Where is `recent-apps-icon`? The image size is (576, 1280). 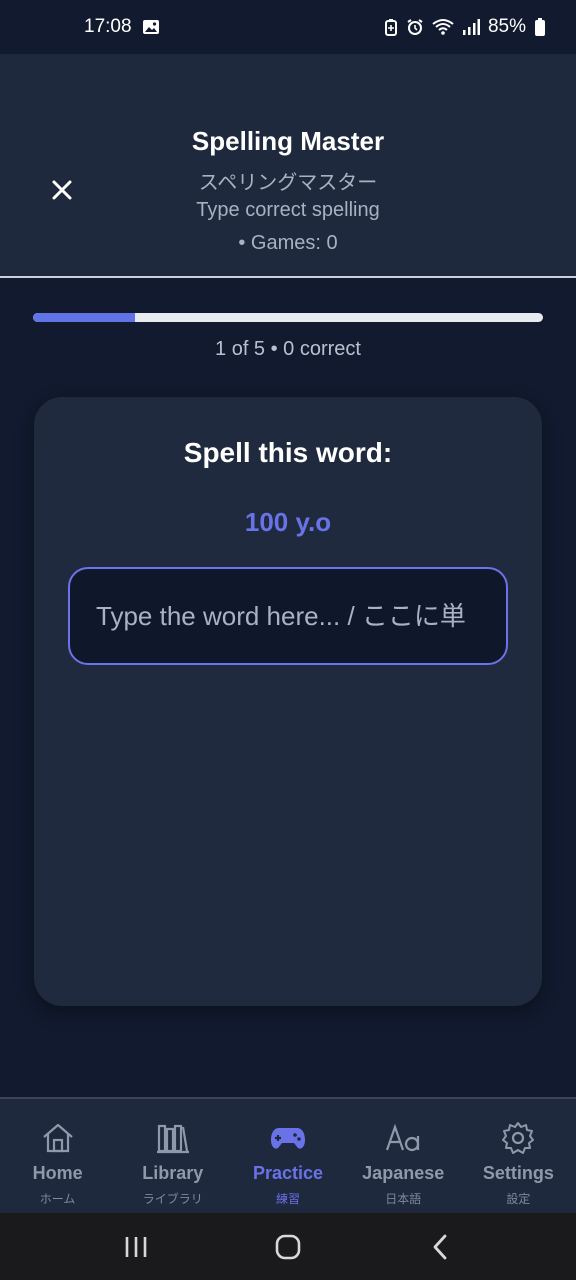 recent-apps-icon is located at coordinates (136, 1246).